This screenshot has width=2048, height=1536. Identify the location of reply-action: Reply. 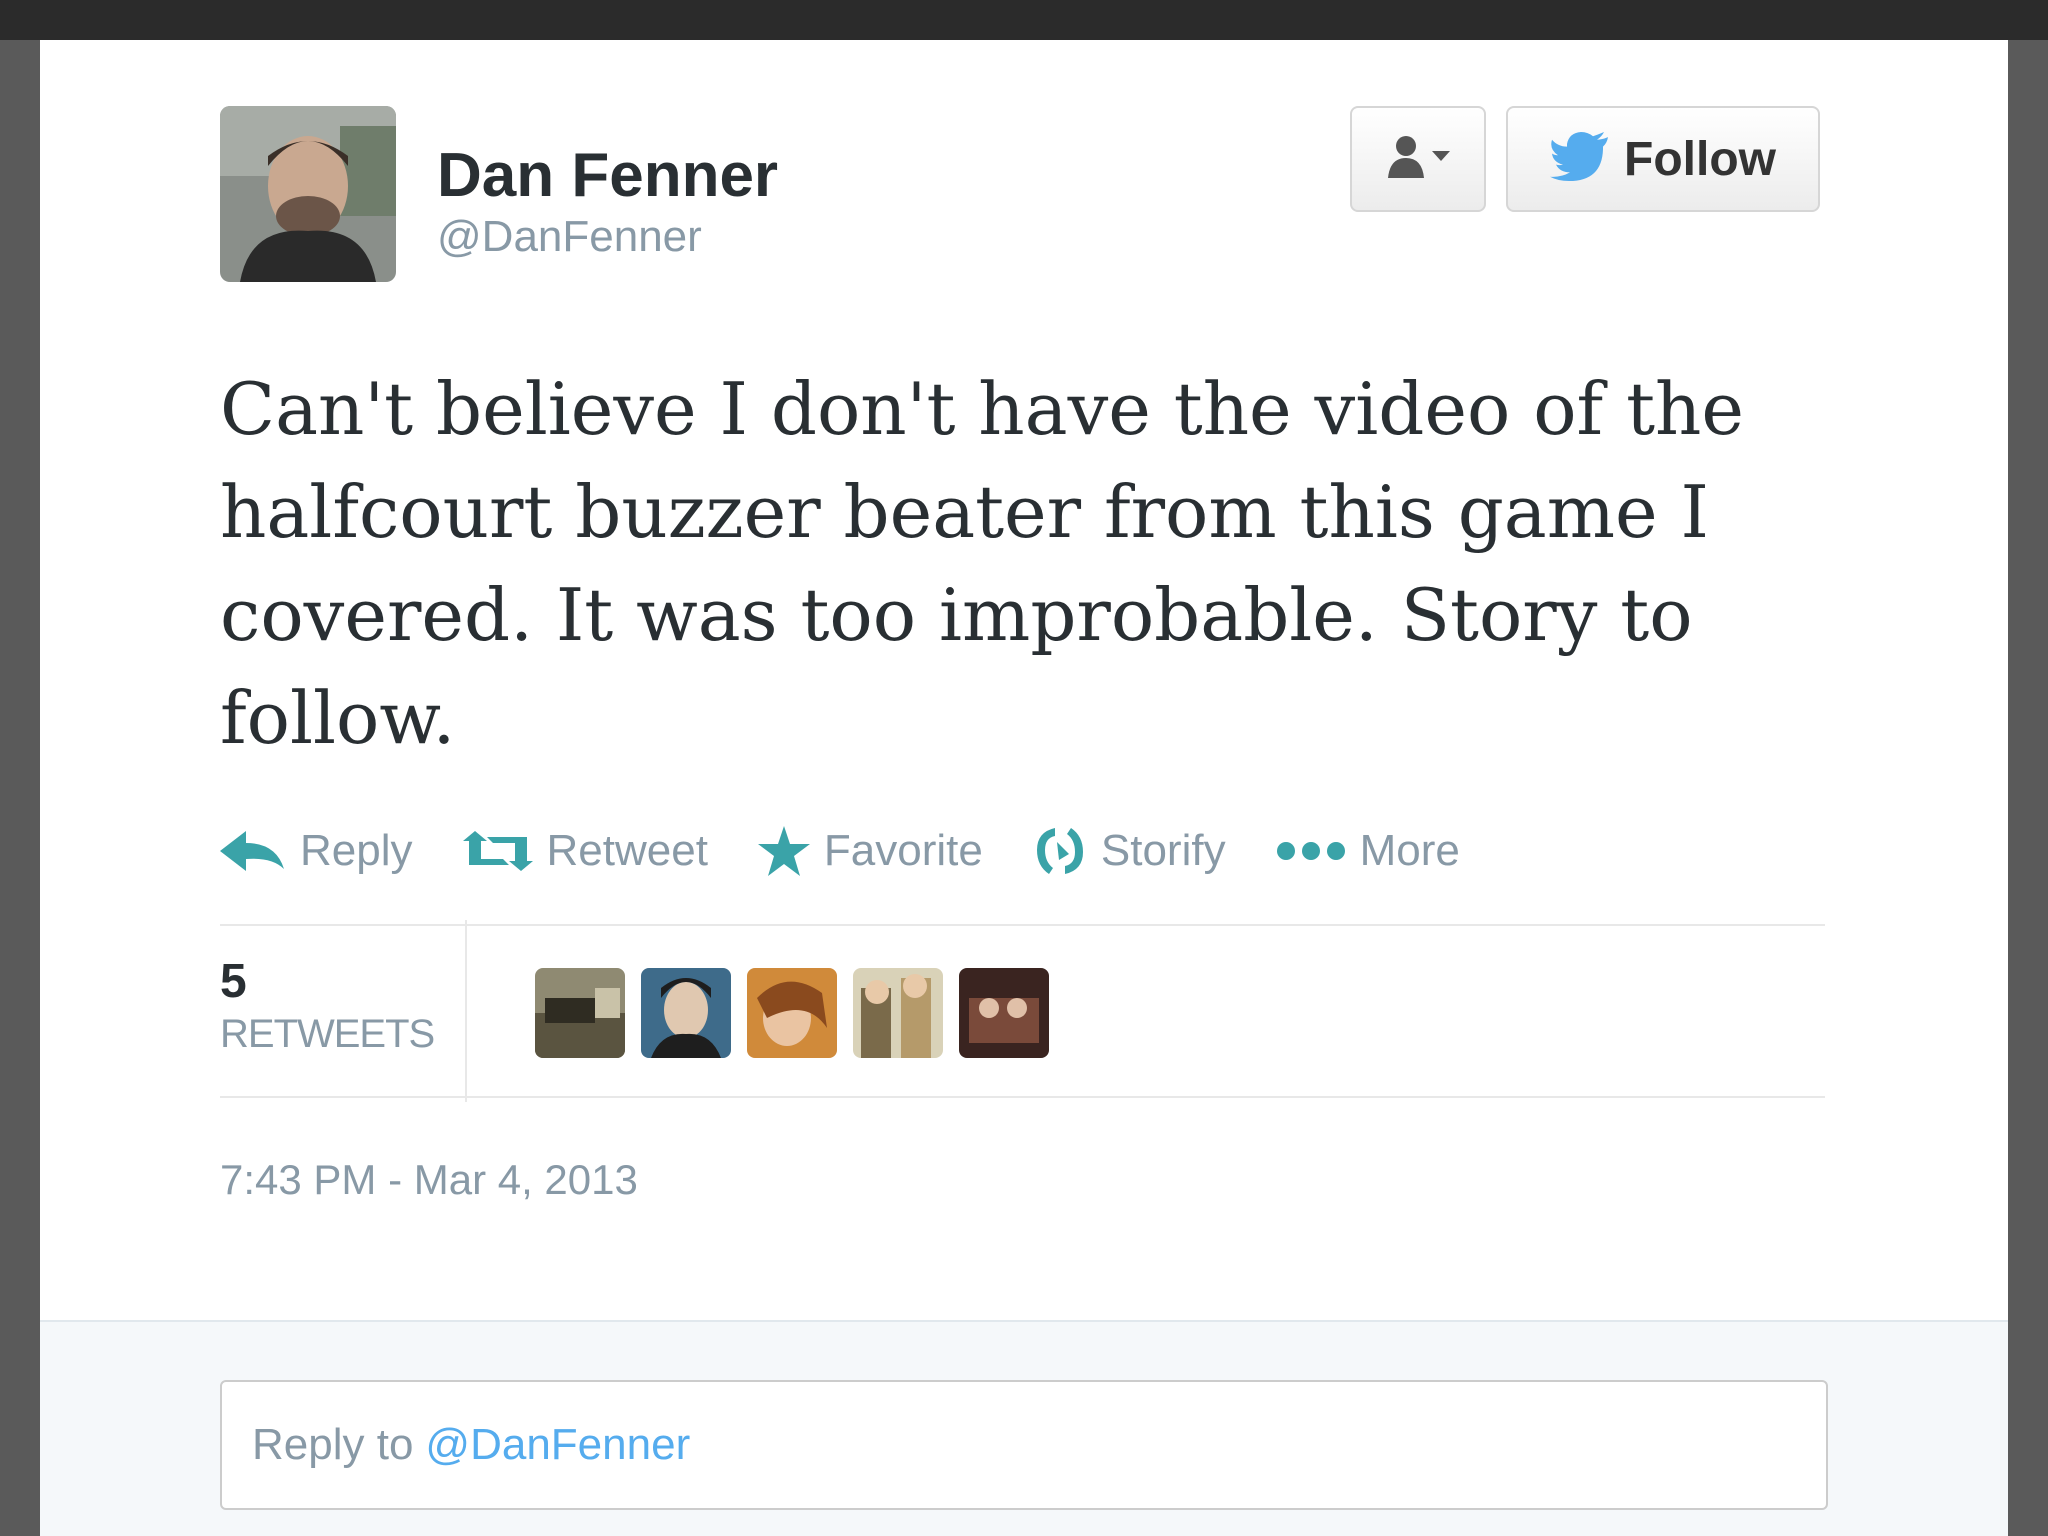
(316, 851).